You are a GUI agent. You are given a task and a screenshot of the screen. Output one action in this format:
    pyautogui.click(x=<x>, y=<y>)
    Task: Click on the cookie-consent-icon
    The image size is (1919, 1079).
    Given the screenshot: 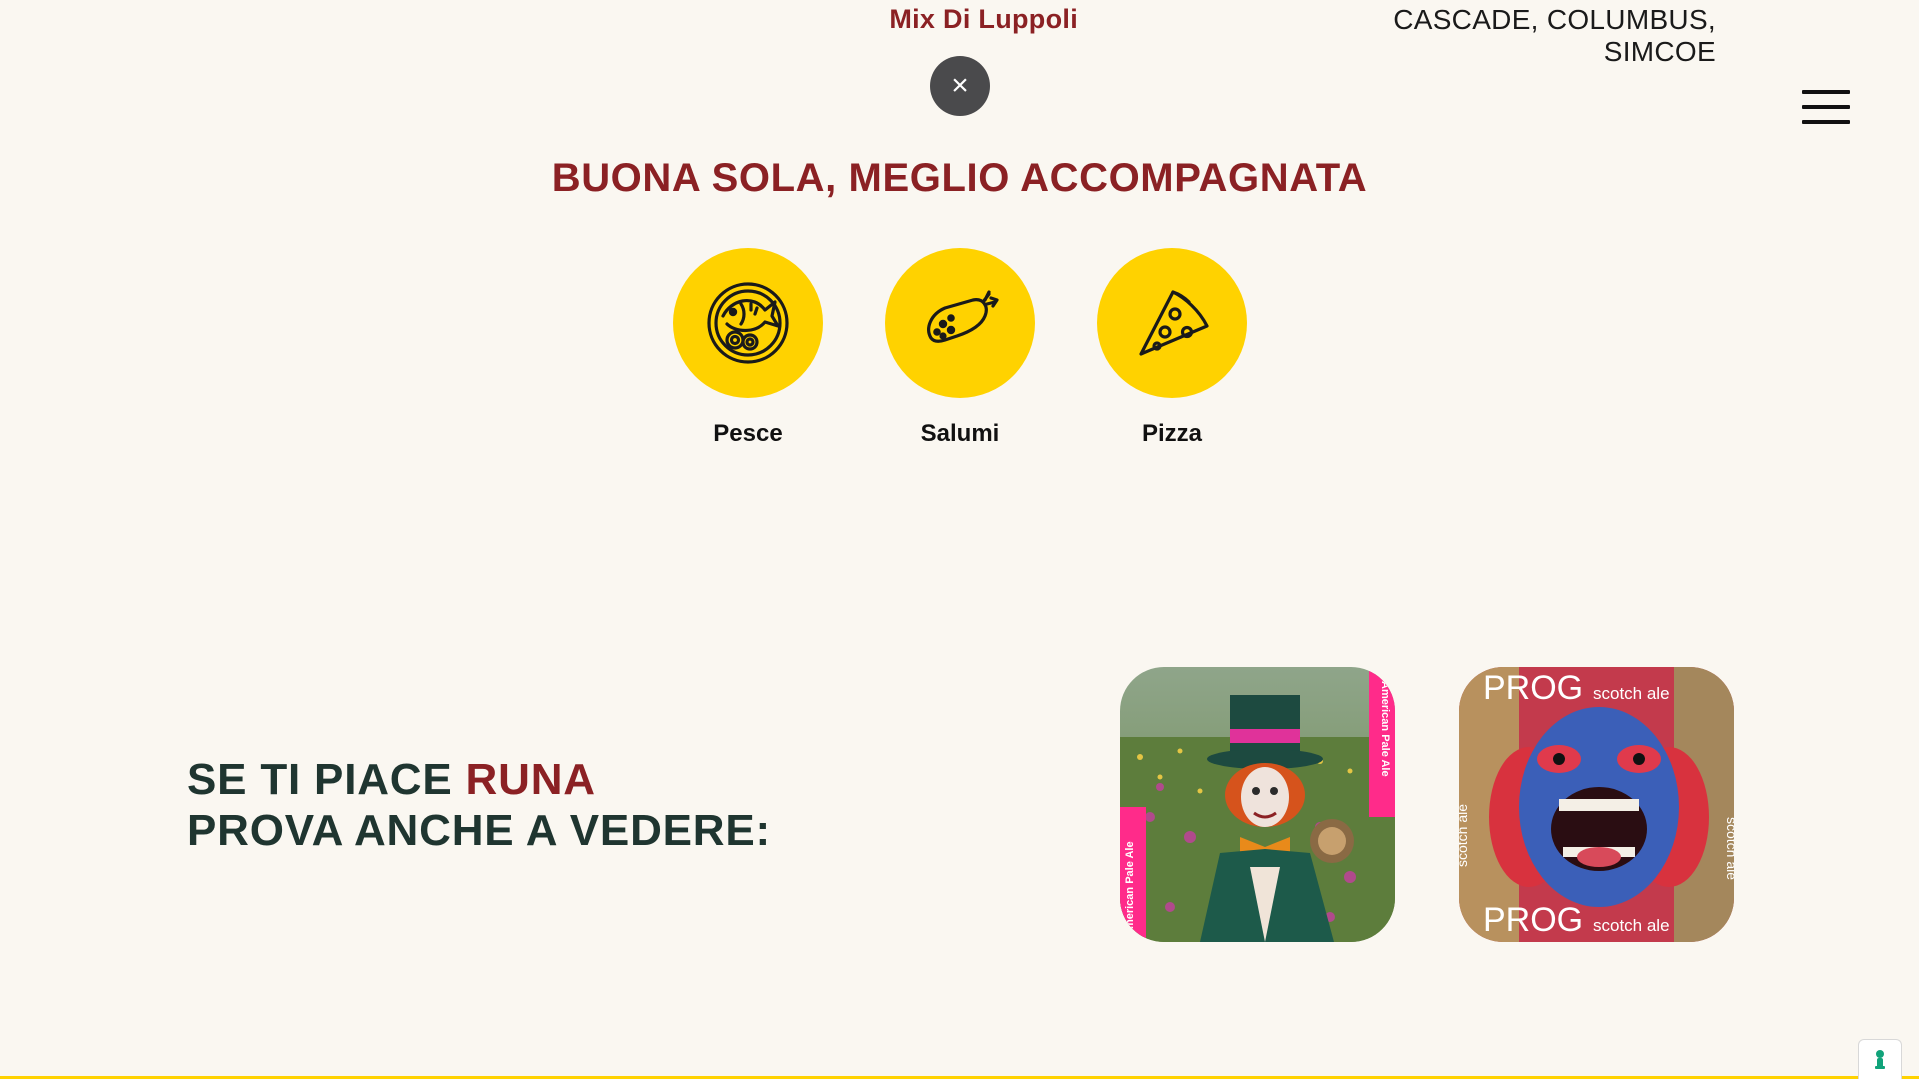 What is the action you would take?
    pyautogui.click(x=1880, y=1059)
    